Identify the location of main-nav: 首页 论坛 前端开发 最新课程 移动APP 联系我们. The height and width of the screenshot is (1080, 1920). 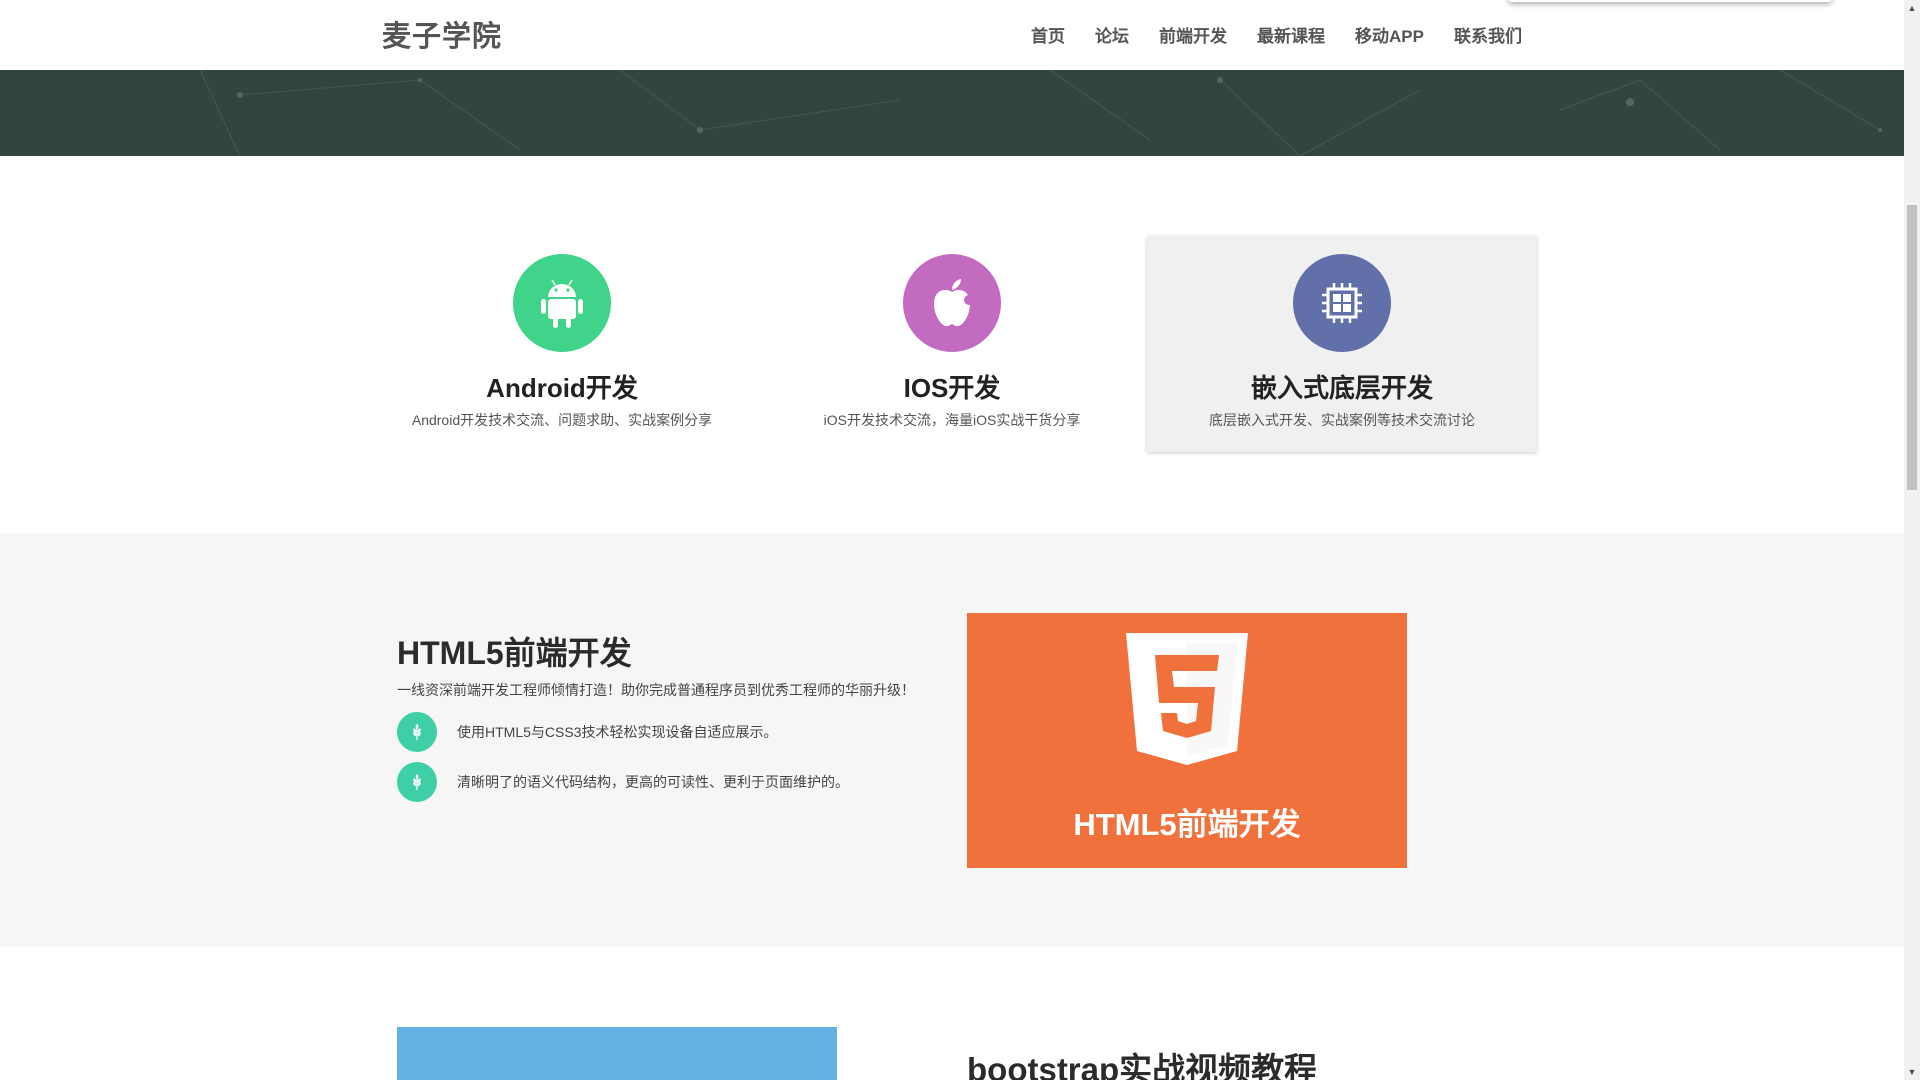
(1261, 34).